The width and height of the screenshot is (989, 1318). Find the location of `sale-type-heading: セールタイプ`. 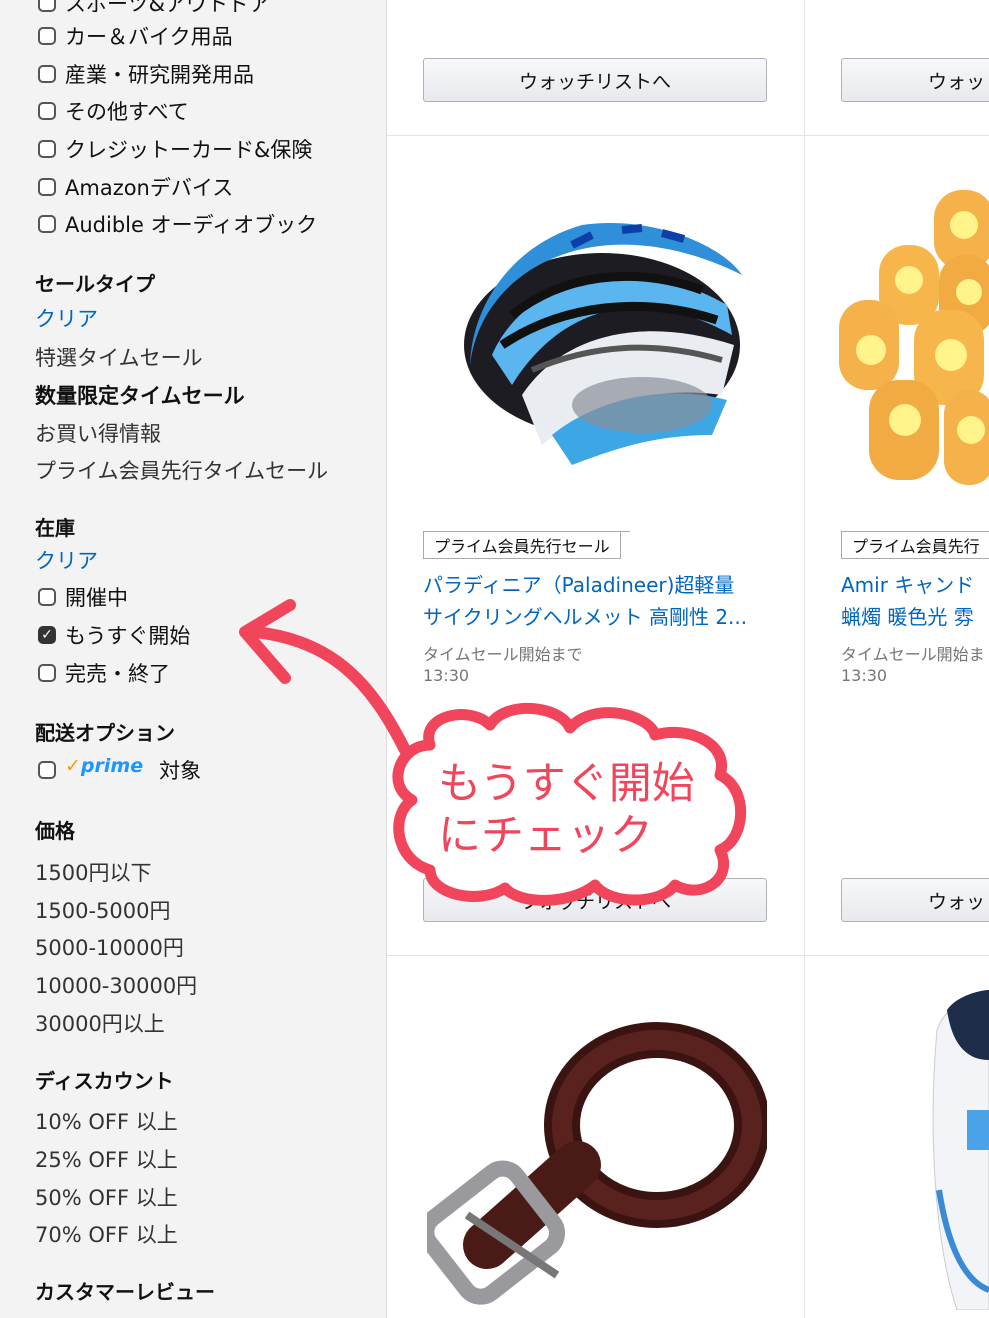

sale-type-heading: セールタイプ is located at coordinates (95, 284).